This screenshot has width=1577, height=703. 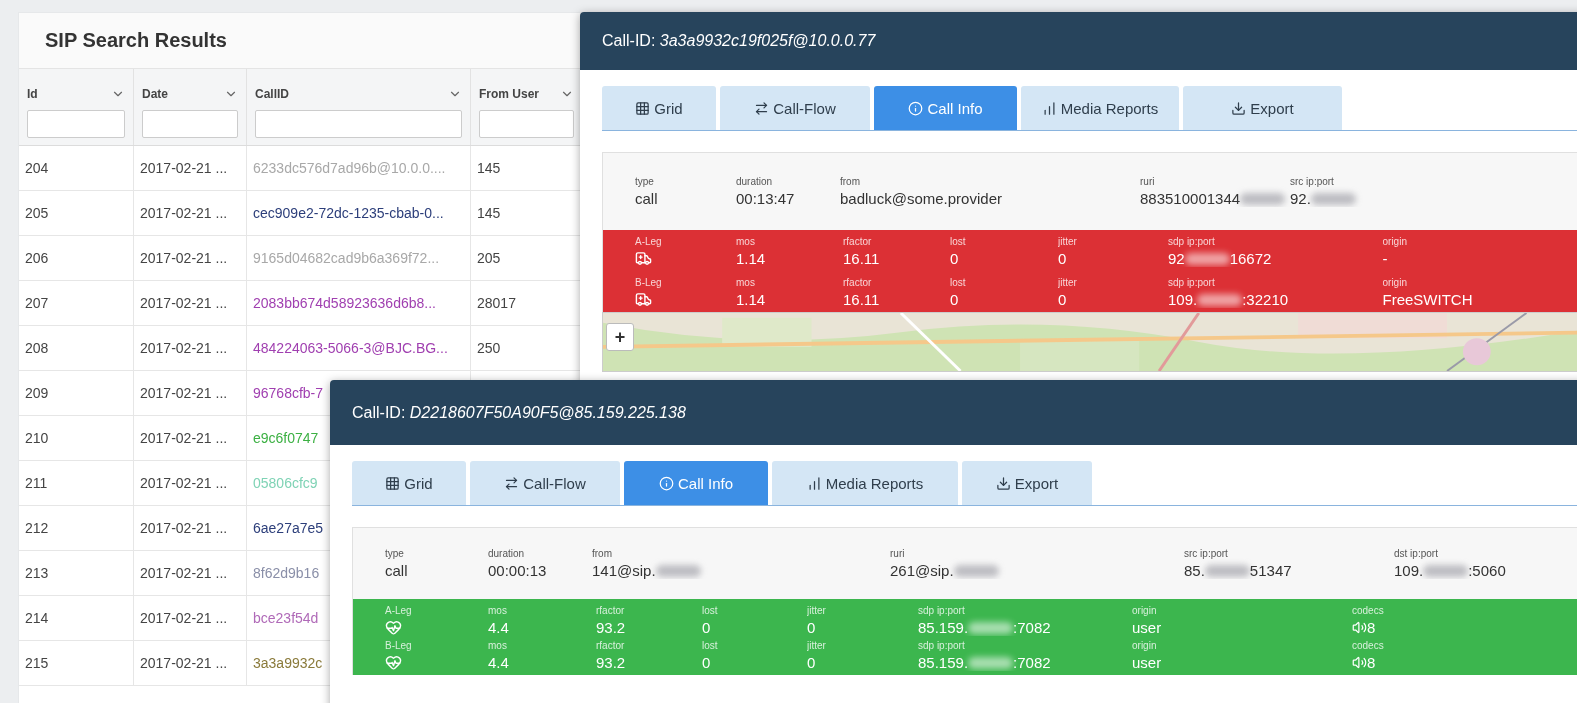 I want to click on field-value: 92., so click(x=1300, y=198).